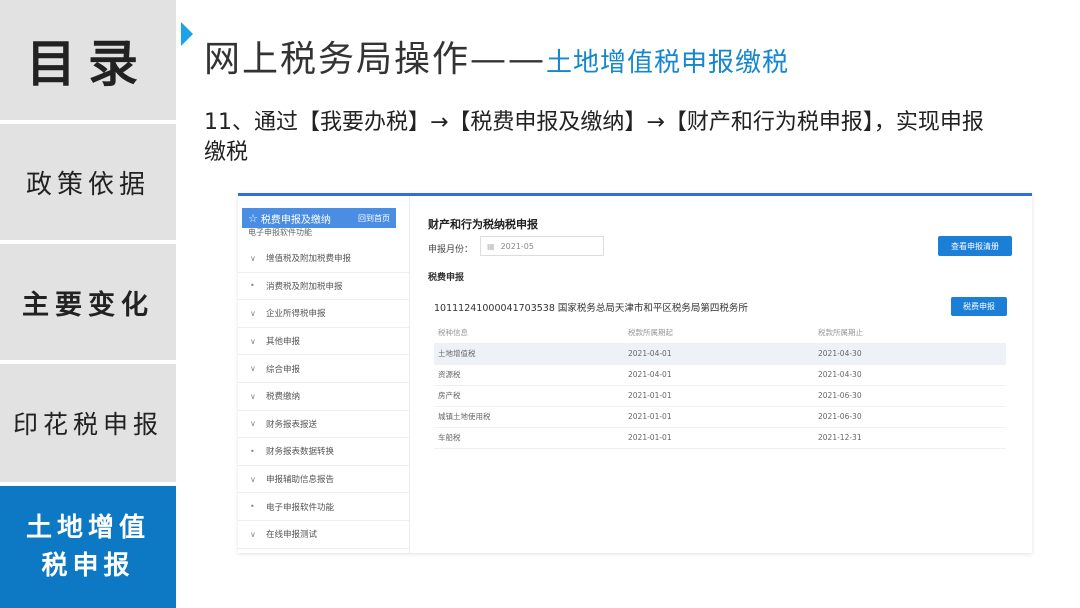 The image size is (1080, 608). What do you see at coordinates (529, 354) in the screenshot?
I see `table-cell: 土地增值税` at bounding box center [529, 354].